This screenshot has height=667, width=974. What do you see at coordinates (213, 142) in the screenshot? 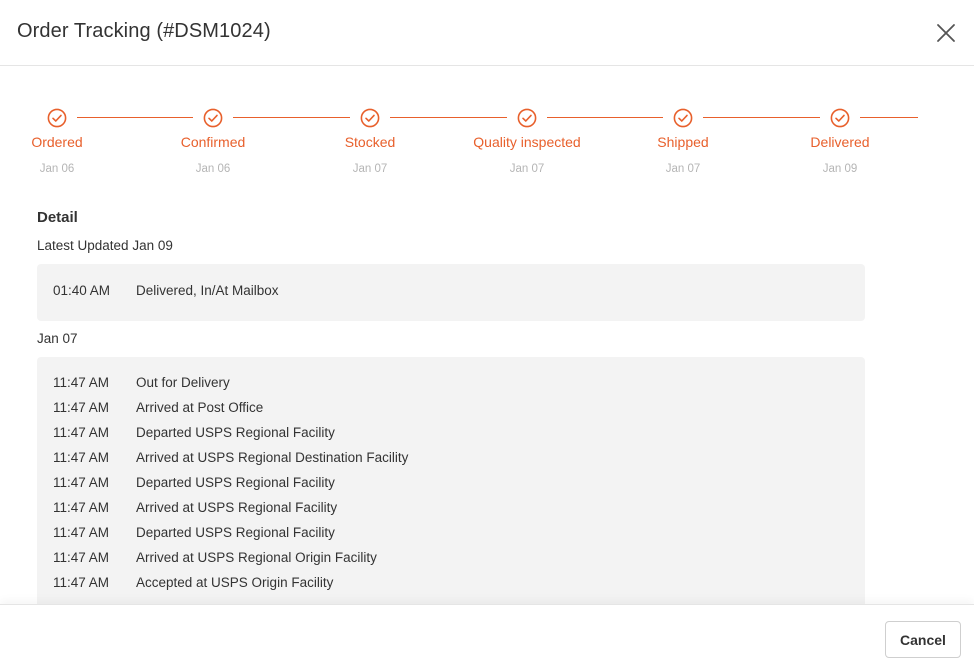
I see `step-label: Confirmed` at bounding box center [213, 142].